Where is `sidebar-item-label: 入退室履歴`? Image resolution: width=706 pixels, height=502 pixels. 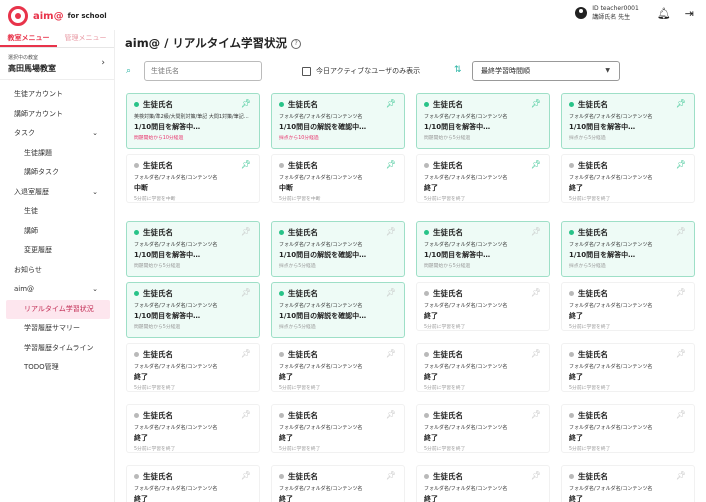
sidebar-item-label: 入退室履歴 is located at coordinates (31, 191).